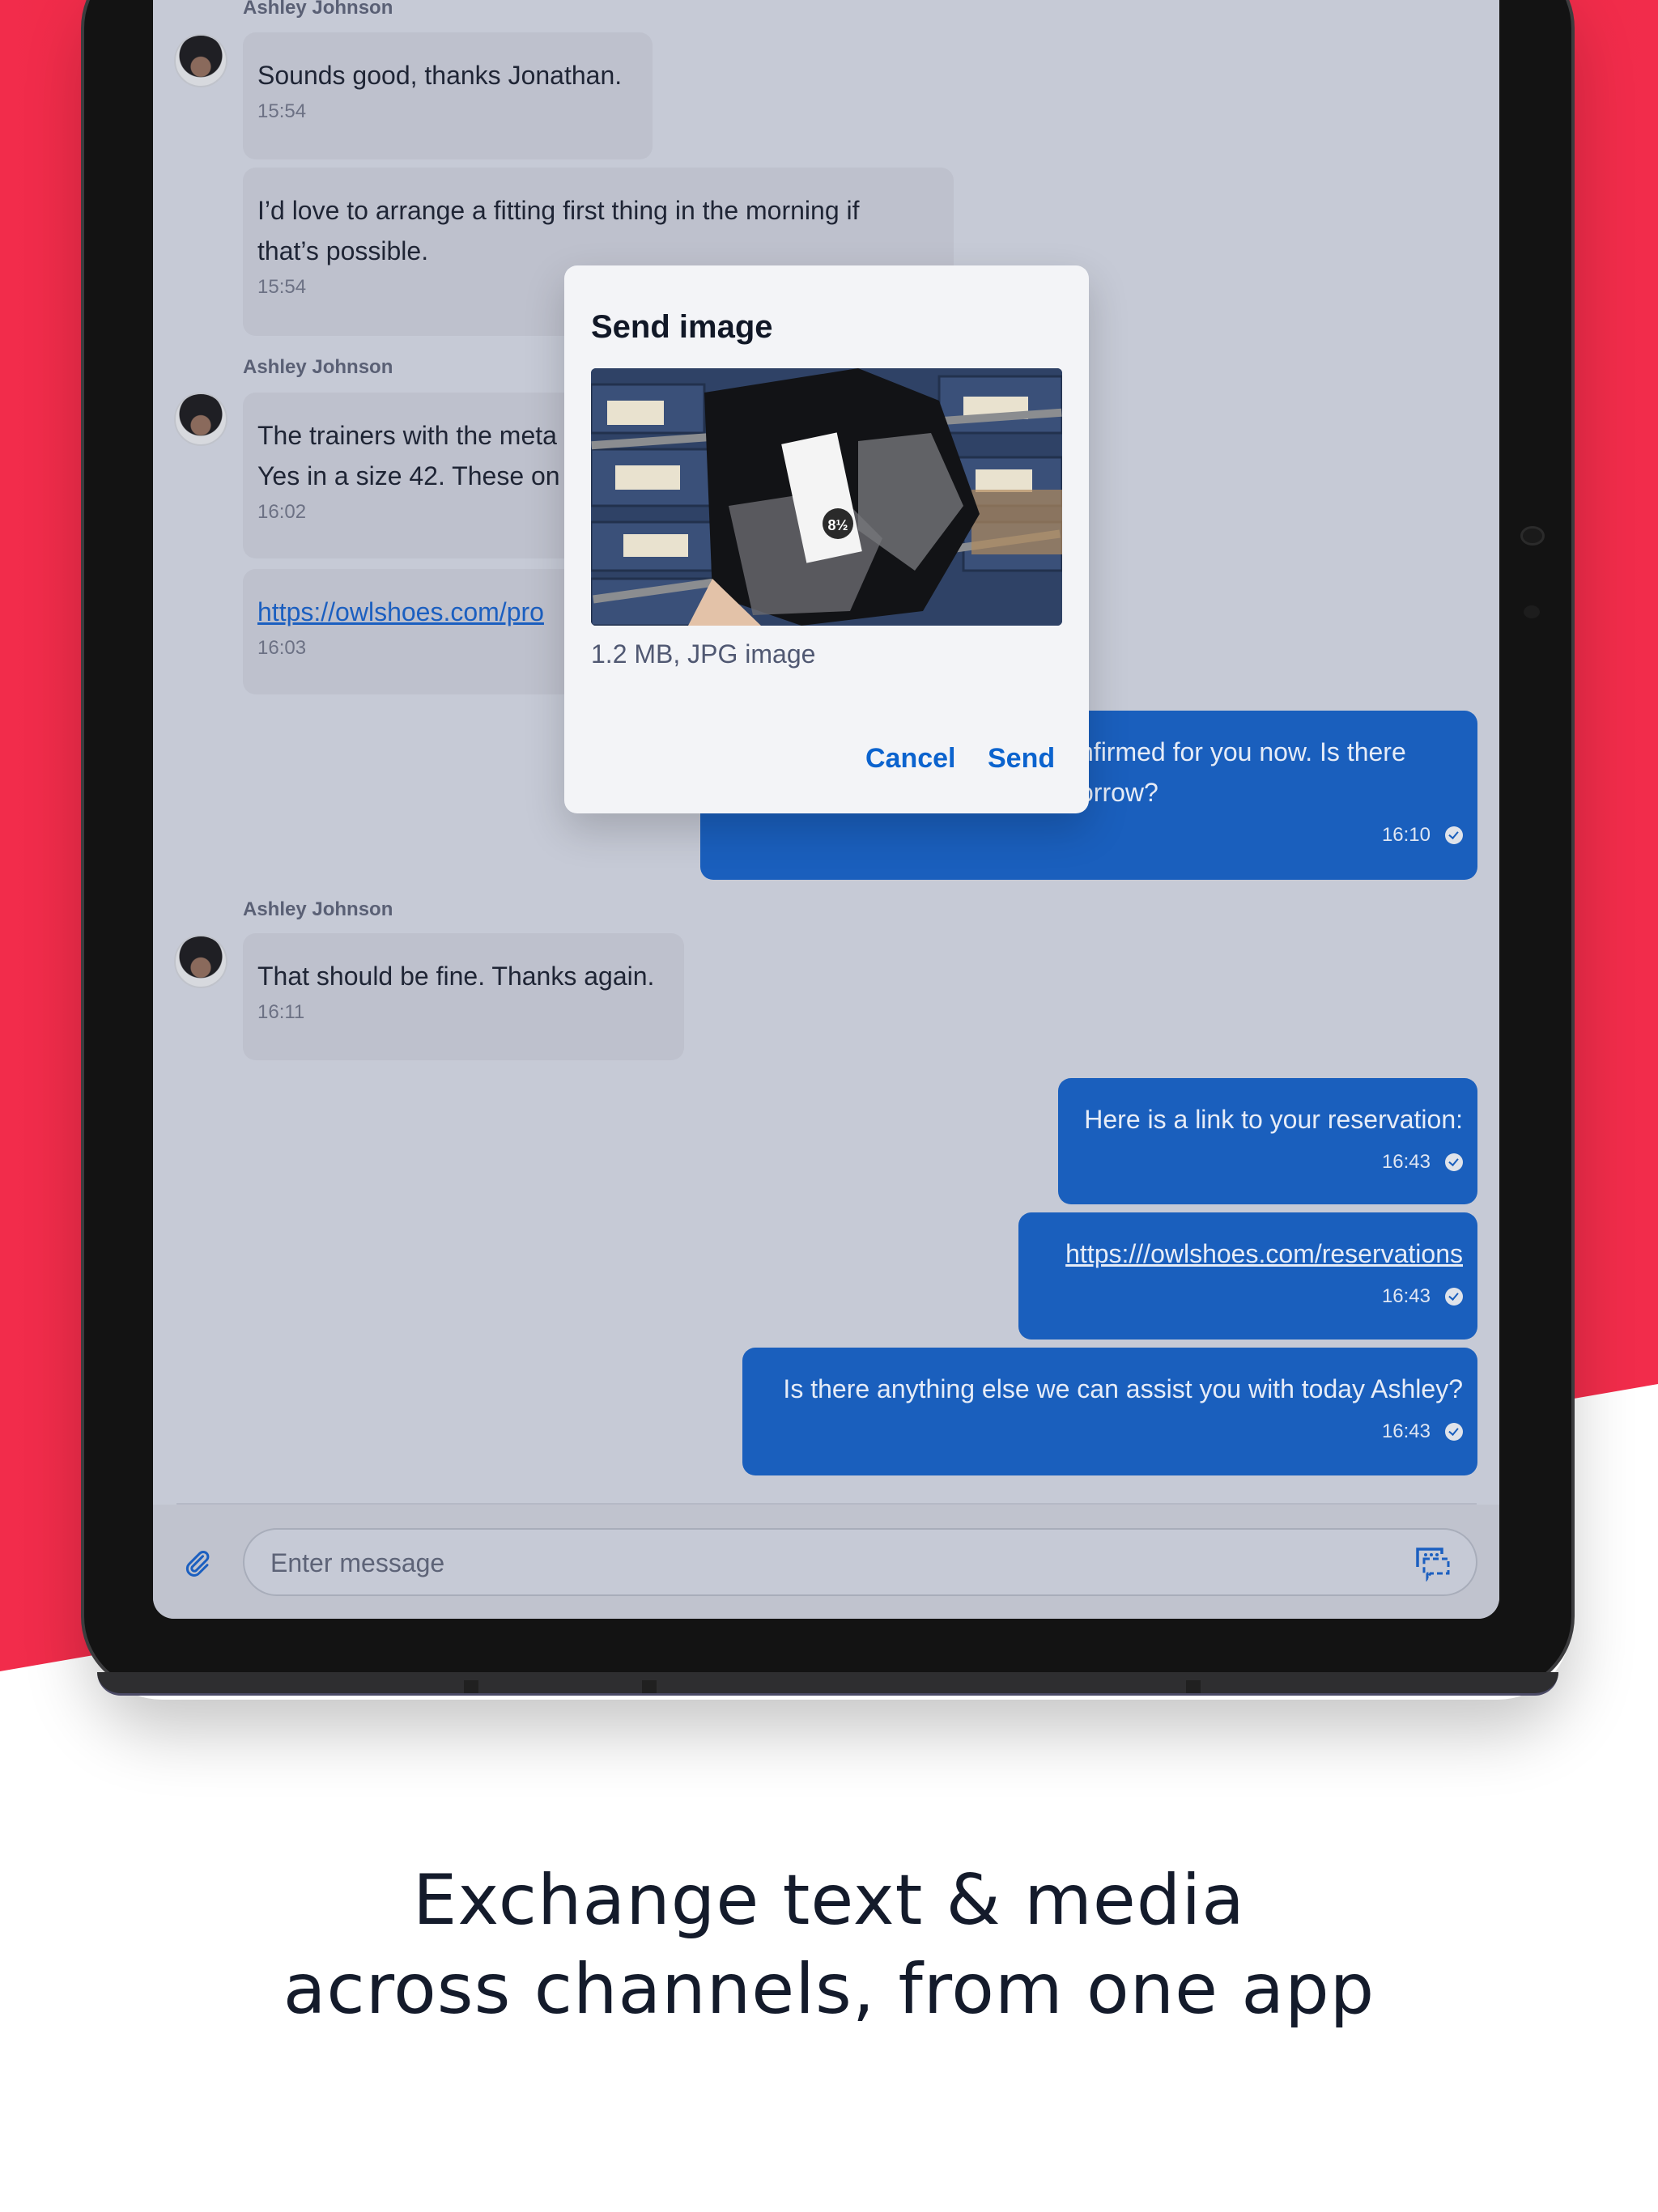 The height and width of the screenshot is (2212, 1658). I want to click on composer-divider, so click(826, 1504).